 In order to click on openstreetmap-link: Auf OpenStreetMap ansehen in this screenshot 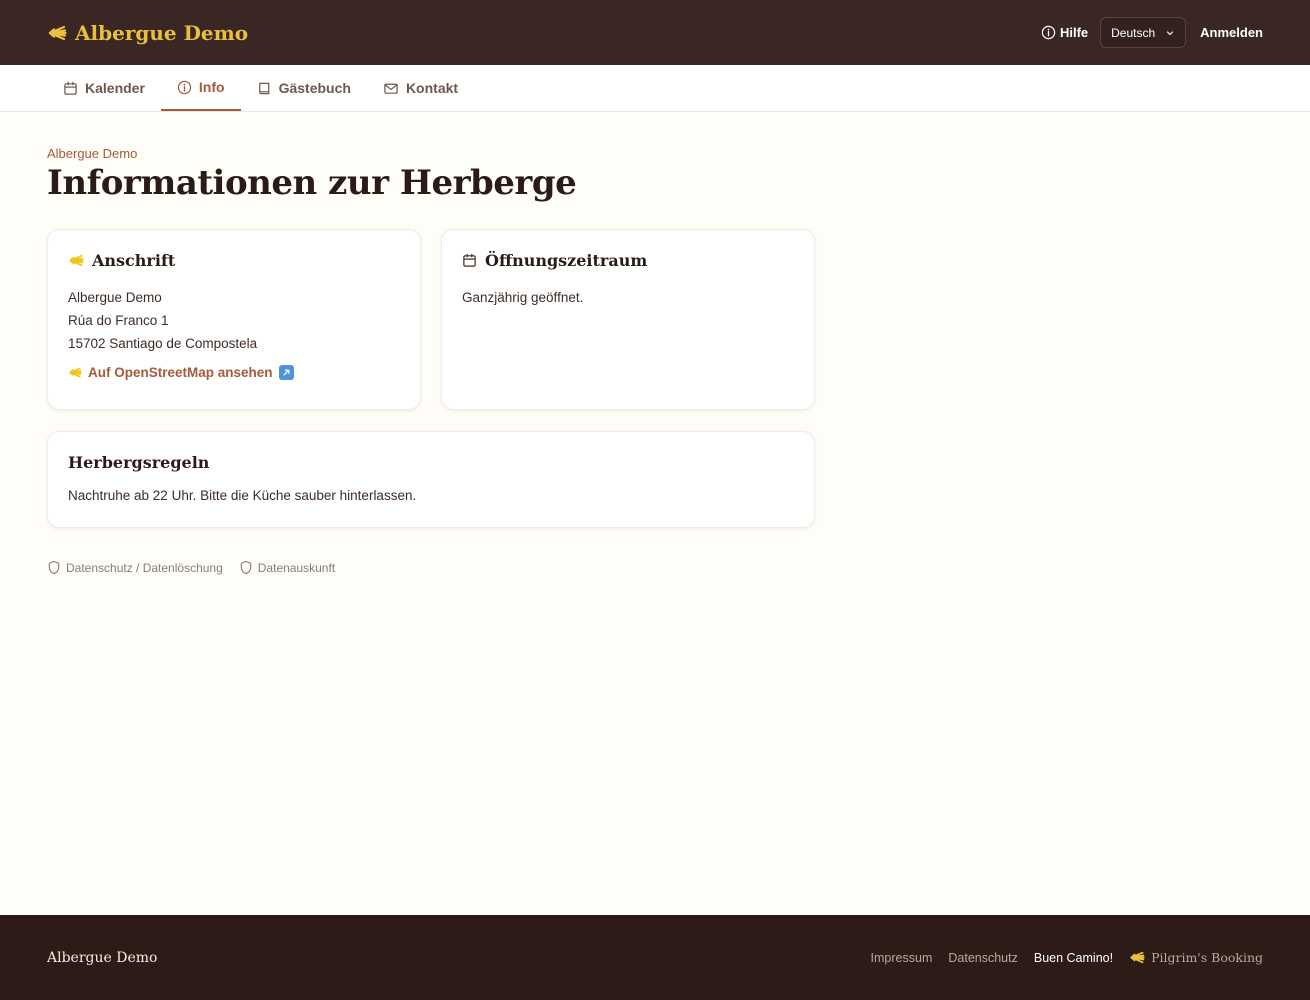, I will do `click(234, 372)`.